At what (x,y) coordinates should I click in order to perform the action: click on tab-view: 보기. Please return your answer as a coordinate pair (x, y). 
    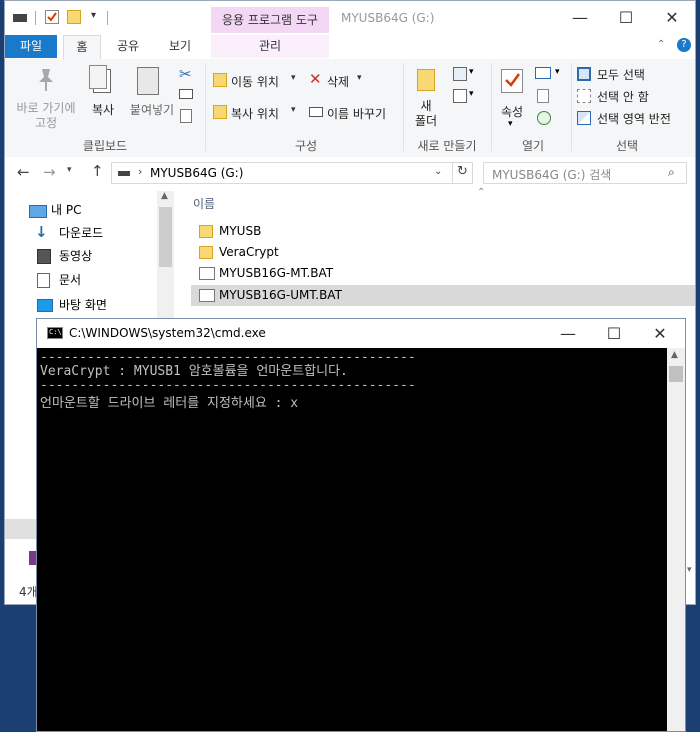
    Looking at the image, I should click on (180, 46).